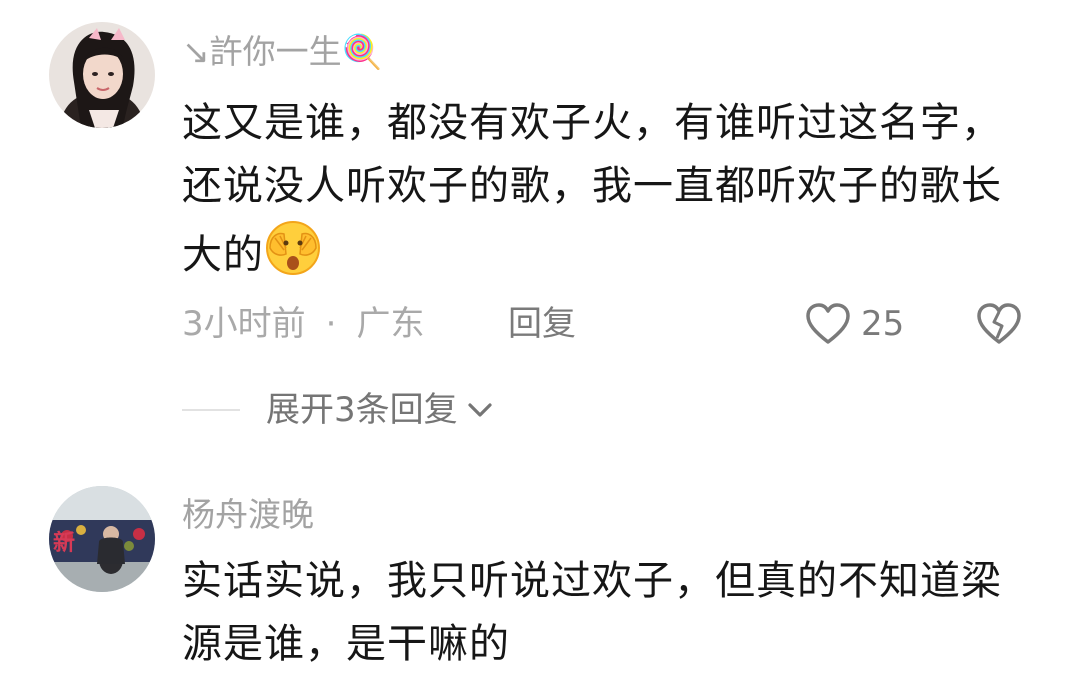 This screenshot has height=695, width=1080. Describe the element at coordinates (390, 324) in the screenshot. I see `comment-location: 广东` at that location.